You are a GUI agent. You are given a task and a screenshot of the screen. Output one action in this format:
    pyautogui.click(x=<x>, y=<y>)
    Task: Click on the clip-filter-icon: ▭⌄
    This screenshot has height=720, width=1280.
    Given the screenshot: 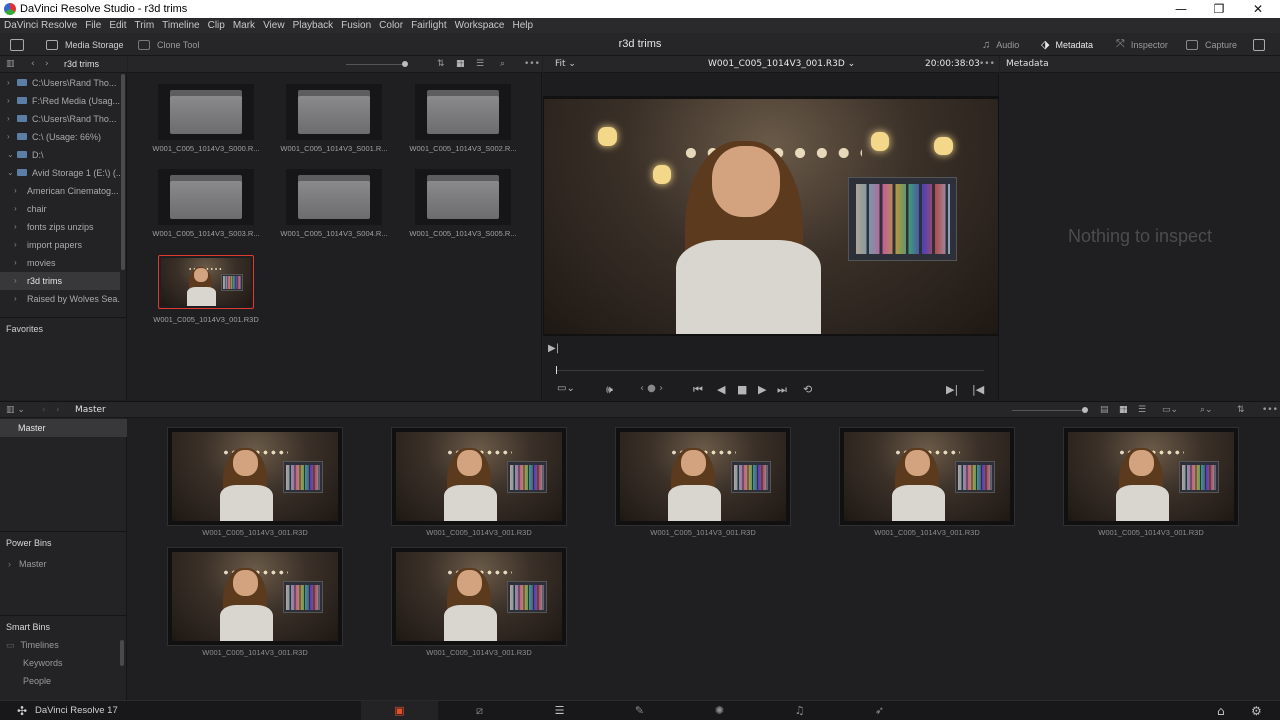 What is the action you would take?
    pyautogui.click(x=1170, y=410)
    